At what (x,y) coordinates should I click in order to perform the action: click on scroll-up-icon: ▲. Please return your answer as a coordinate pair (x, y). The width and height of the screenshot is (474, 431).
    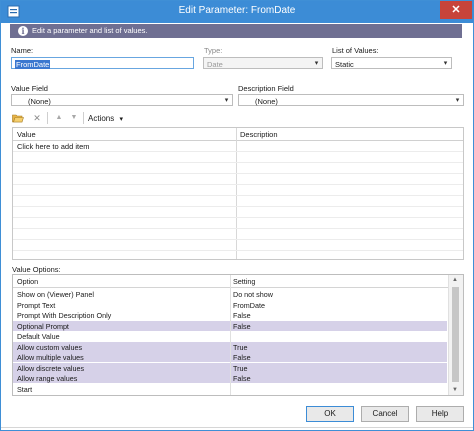
    Looking at the image, I should click on (455, 280).